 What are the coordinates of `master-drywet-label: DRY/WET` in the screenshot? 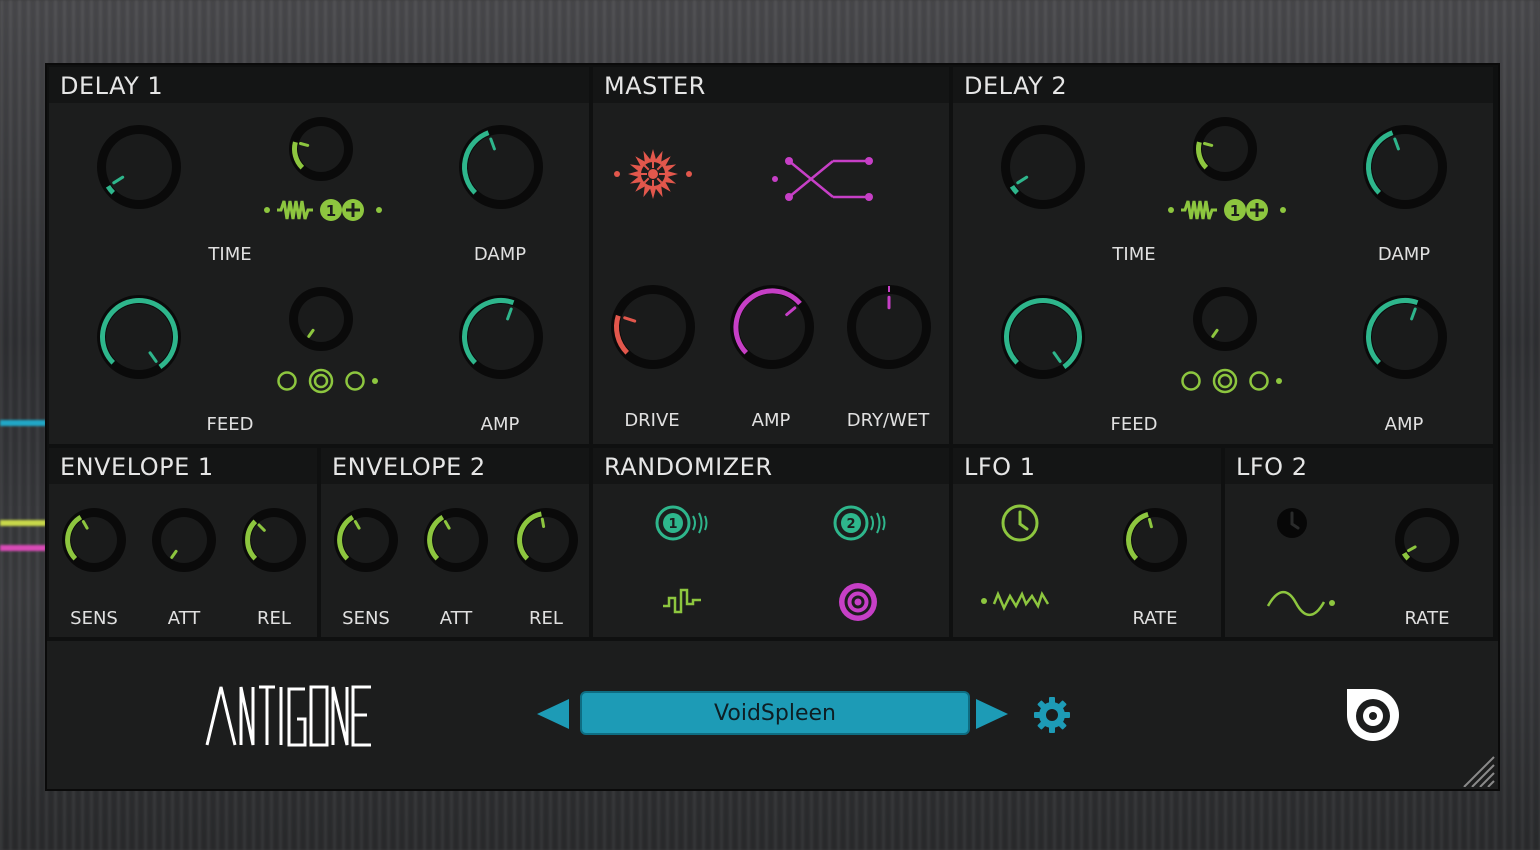 It's located at (888, 420).